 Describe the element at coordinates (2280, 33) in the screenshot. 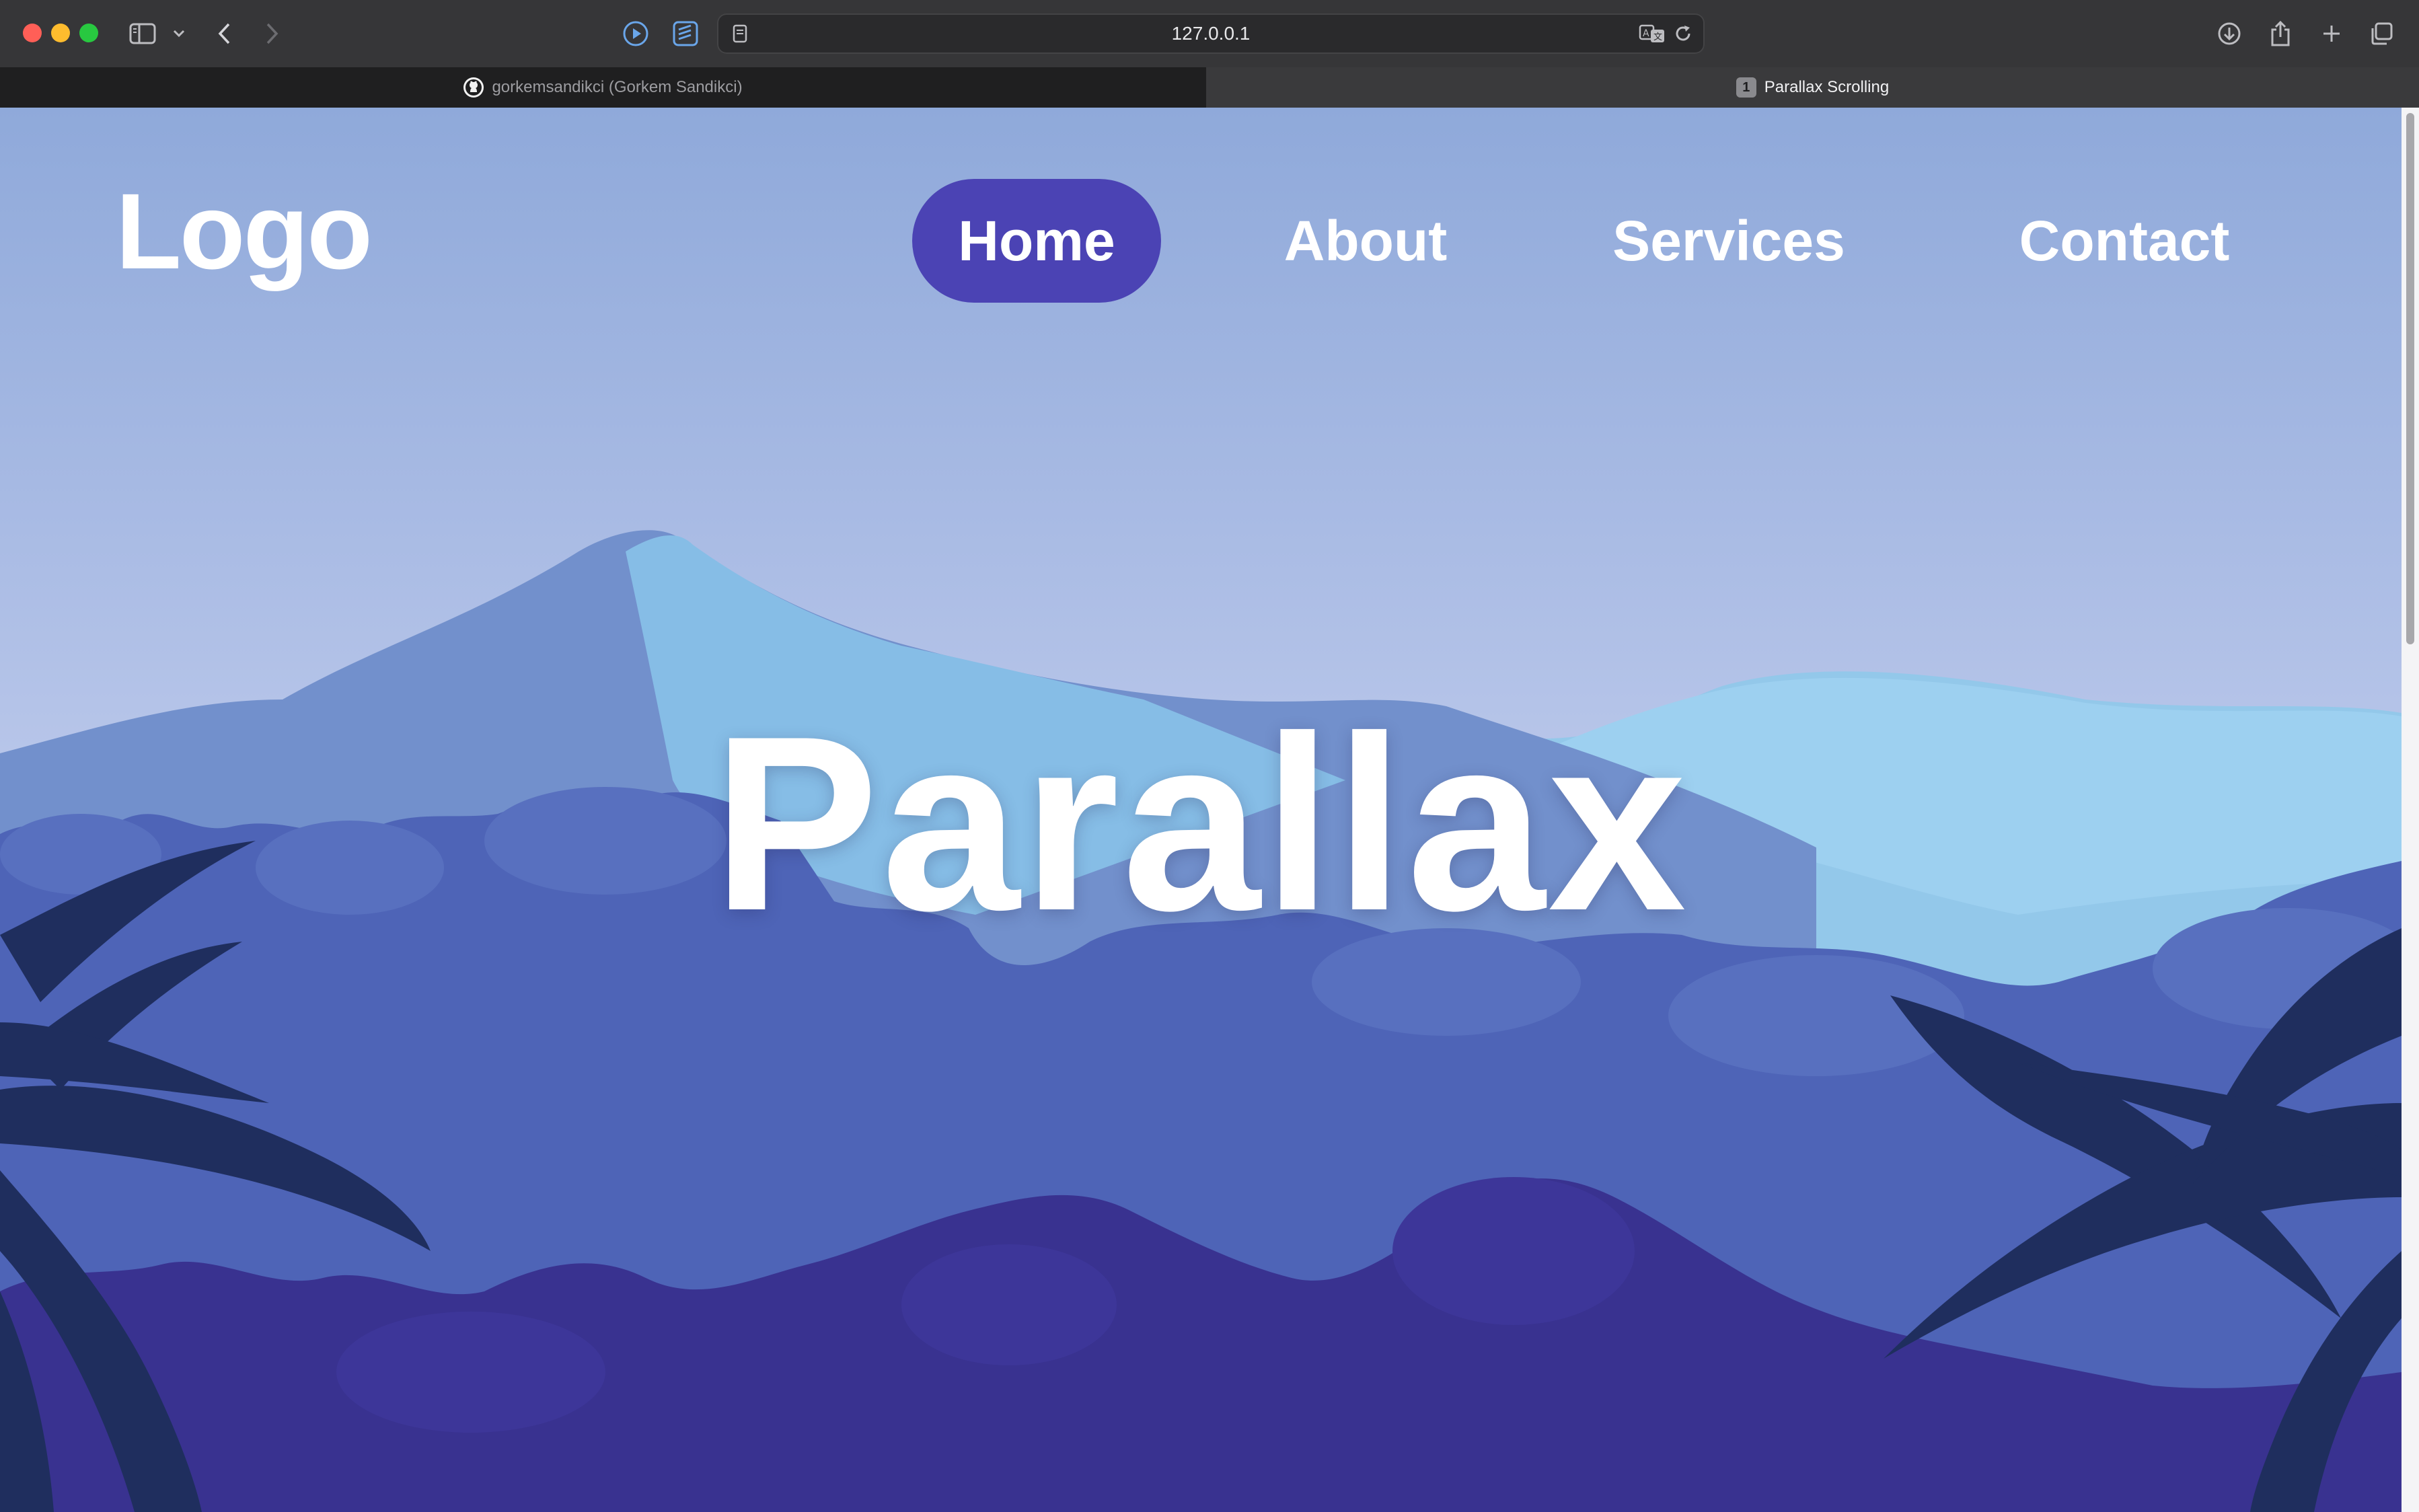

I see `share-icon` at that location.